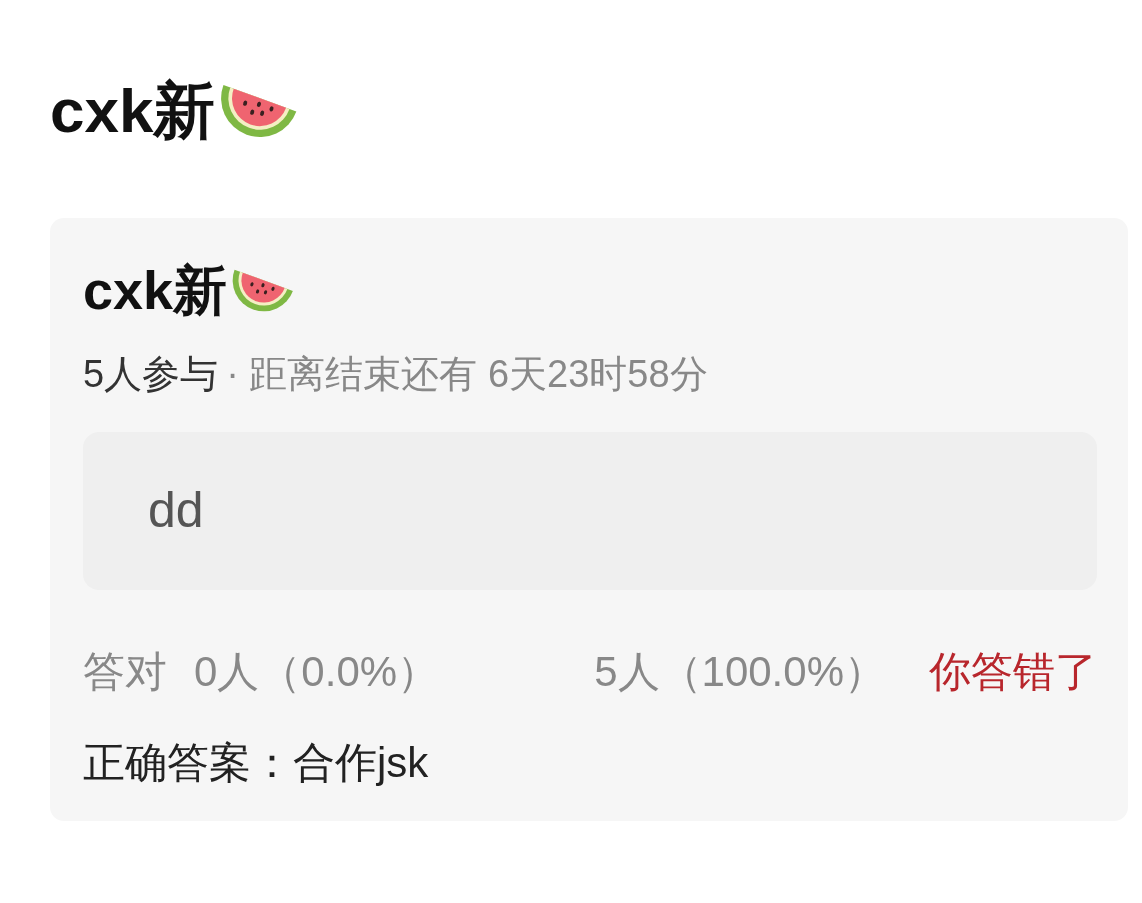 This screenshot has height=903, width=1142. I want to click on post-title: cxk新, so click(133, 111).